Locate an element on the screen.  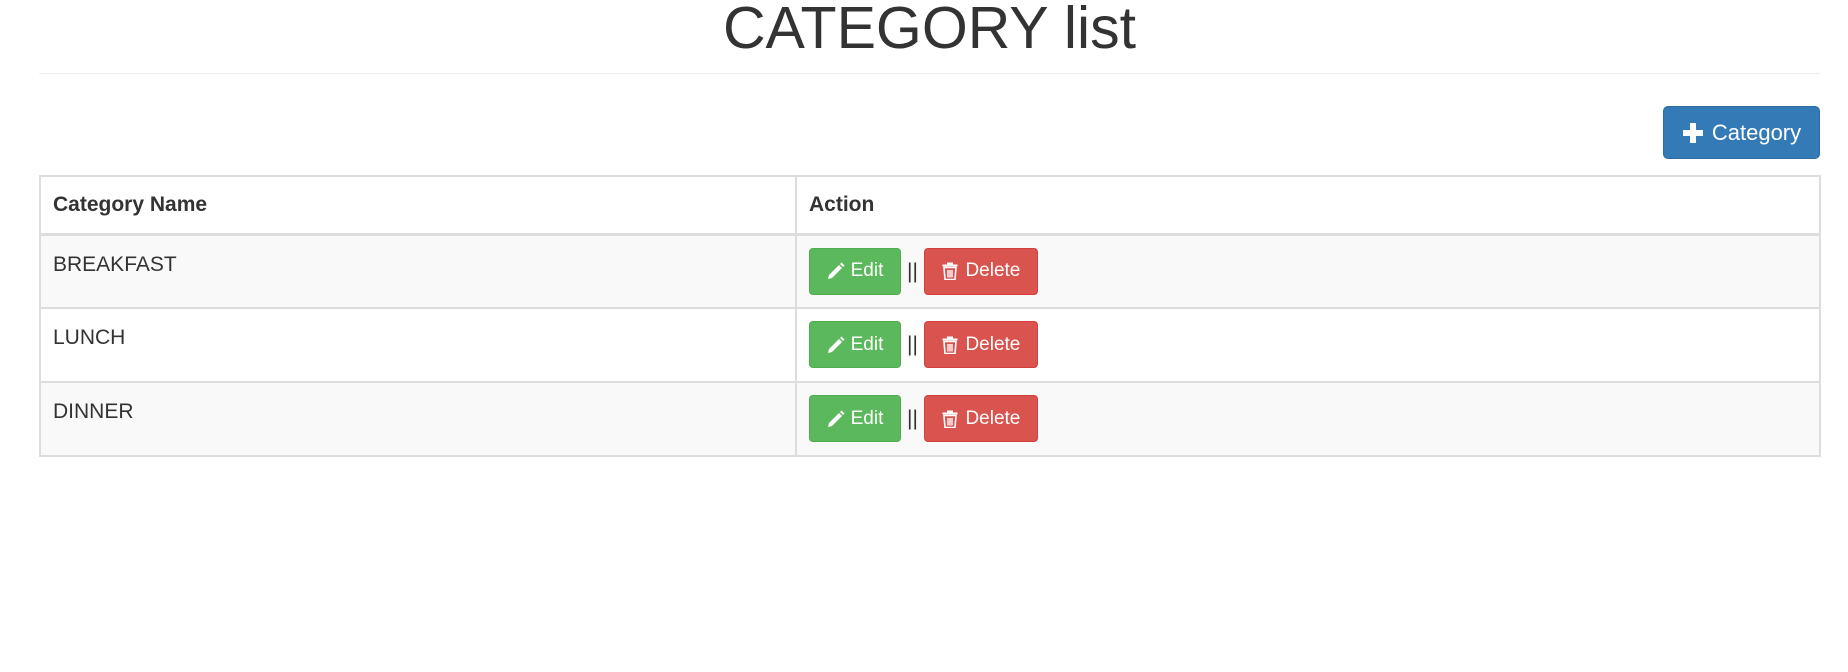
add-category-button: Category is located at coordinates (1741, 132).